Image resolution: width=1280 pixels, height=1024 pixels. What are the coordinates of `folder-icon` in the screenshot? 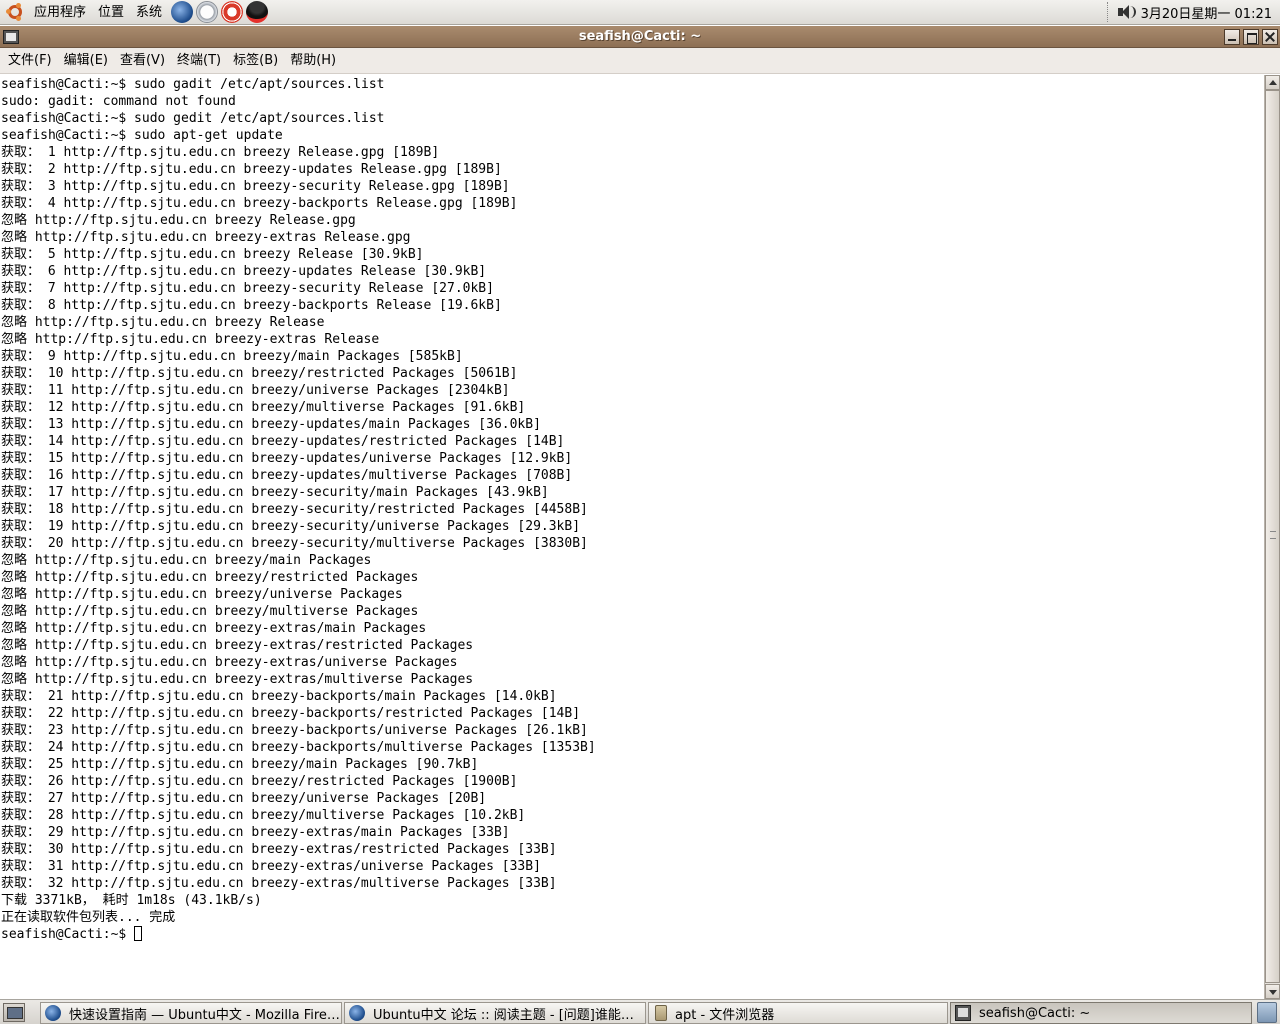 It's located at (661, 1013).